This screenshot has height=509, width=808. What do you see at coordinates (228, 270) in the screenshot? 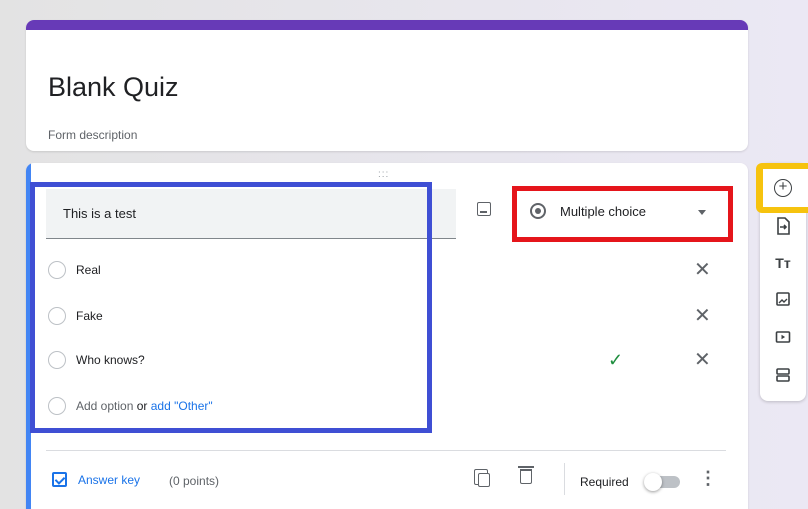
I see `option-row: Real` at bounding box center [228, 270].